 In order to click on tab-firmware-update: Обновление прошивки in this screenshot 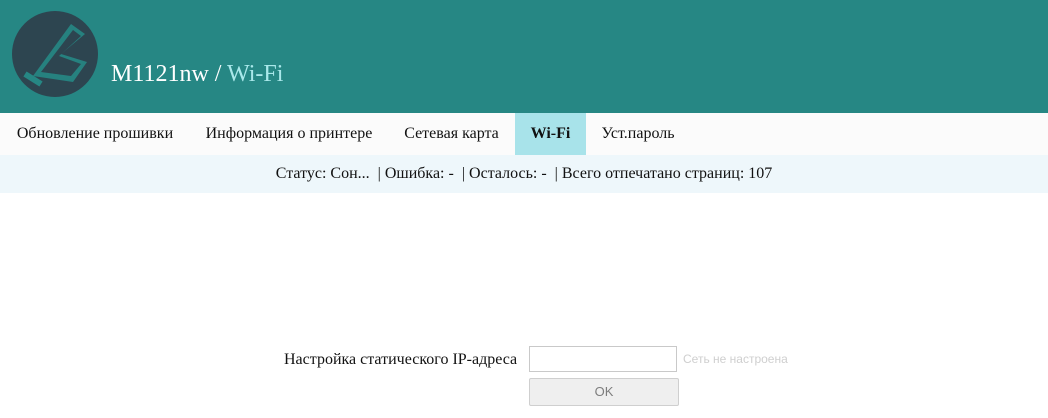, I will do `click(95, 134)`.